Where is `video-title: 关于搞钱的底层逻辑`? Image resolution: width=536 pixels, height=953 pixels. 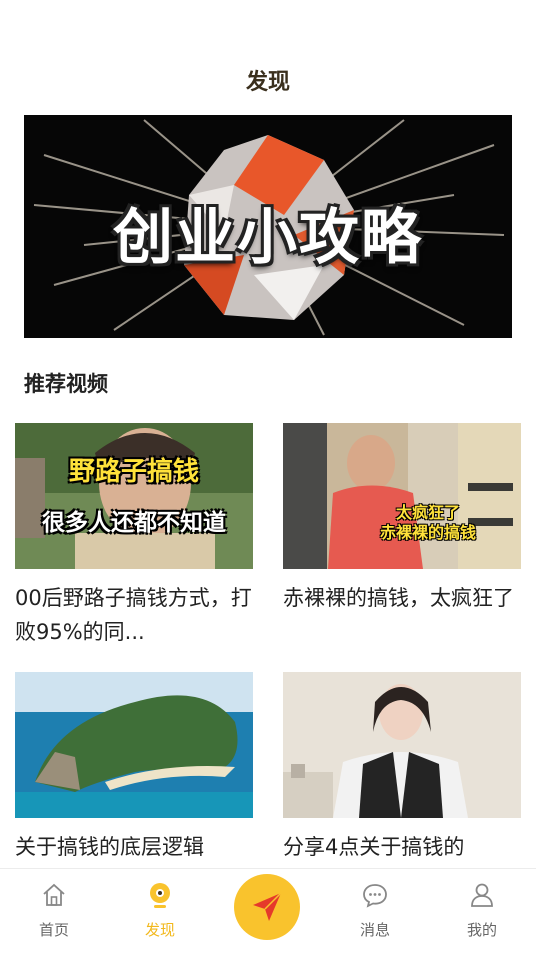
video-title: 关于搞钱的底层逻辑 is located at coordinates (109, 847).